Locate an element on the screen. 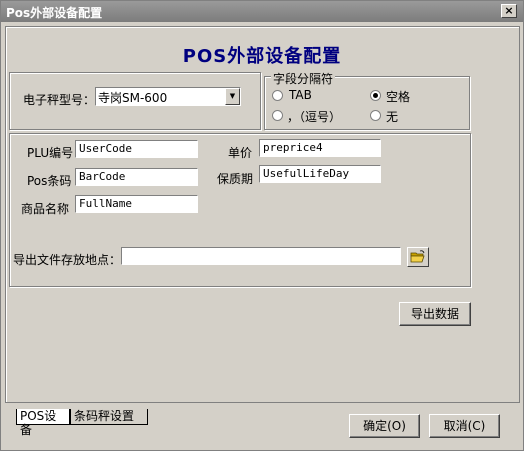 Image resolution: width=524 pixels, height=451 pixels. barcode-label: Pos条码 is located at coordinates (49, 181).